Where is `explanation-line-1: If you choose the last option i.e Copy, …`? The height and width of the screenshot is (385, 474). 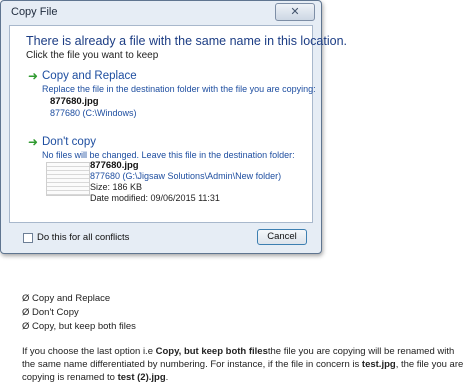 explanation-line-1: If you choose the last option i.e Copy, … is located at coordinates (238, 351).